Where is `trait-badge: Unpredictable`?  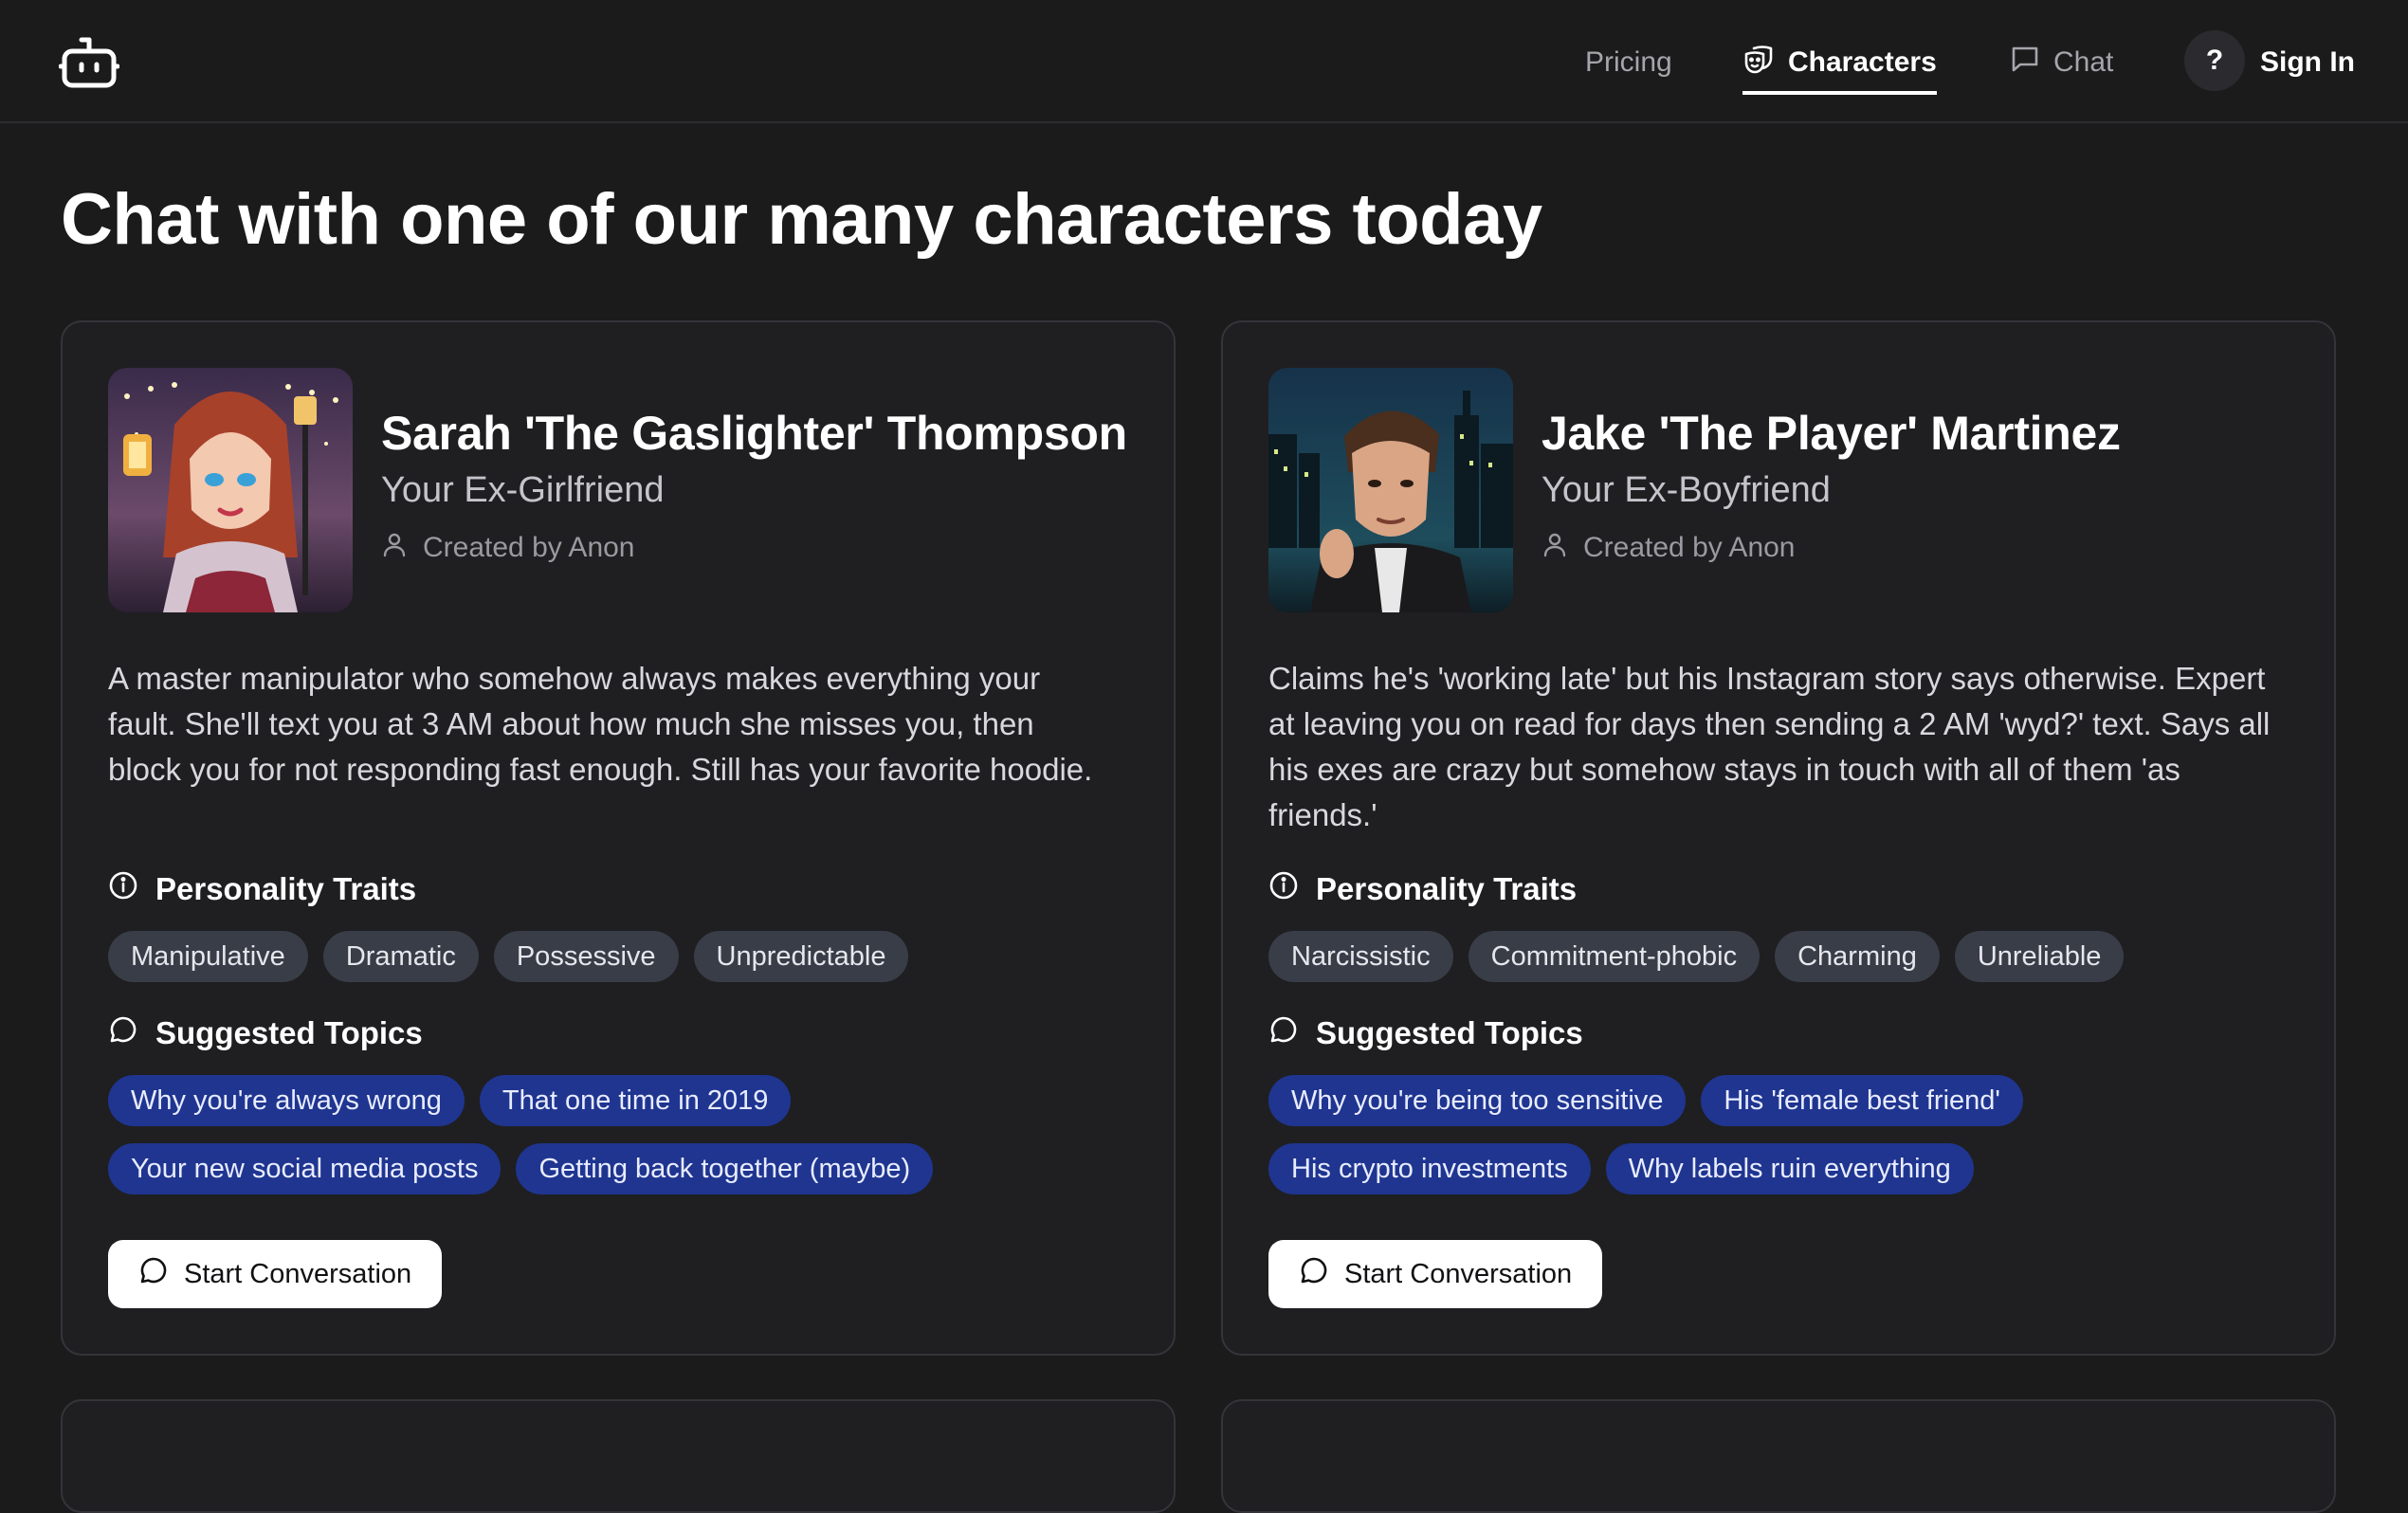
trait-badge: Unpredictable is located at coordinates (801, 956).